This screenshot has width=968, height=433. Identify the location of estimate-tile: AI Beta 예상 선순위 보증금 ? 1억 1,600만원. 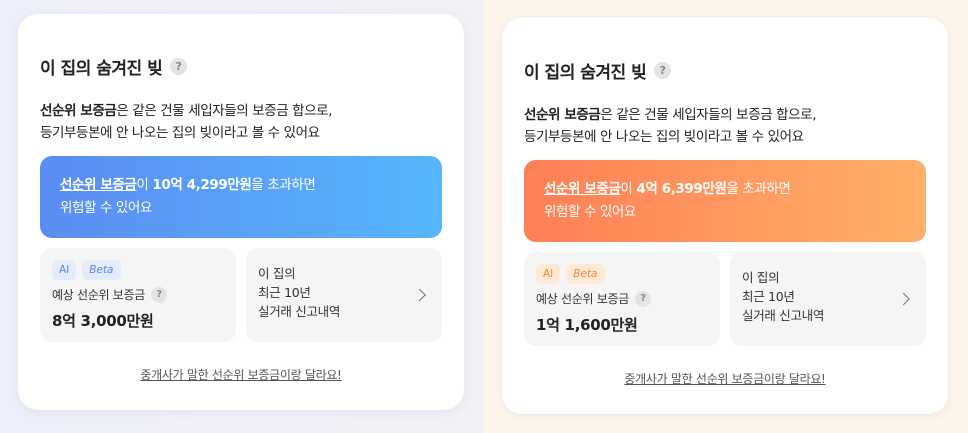
(622, 299).